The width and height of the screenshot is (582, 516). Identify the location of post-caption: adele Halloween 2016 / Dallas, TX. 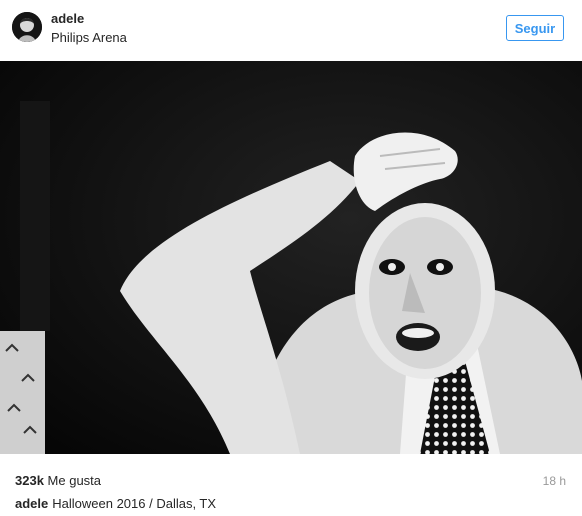
(115, 503).